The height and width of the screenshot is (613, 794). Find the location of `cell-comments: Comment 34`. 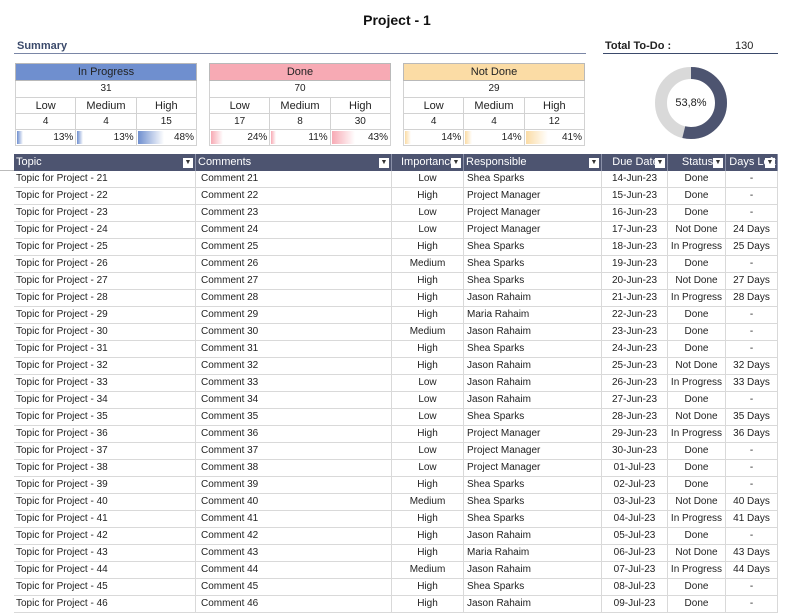

cell-comments: Comment 34 is located at coordinates (294, 400).